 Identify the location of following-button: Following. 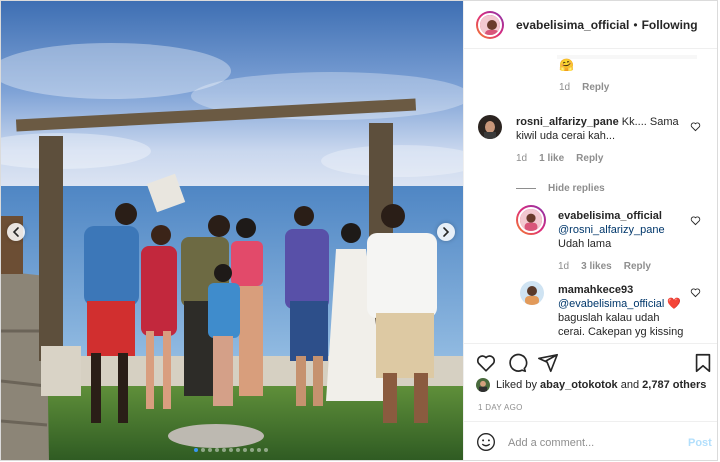
(670, 25).